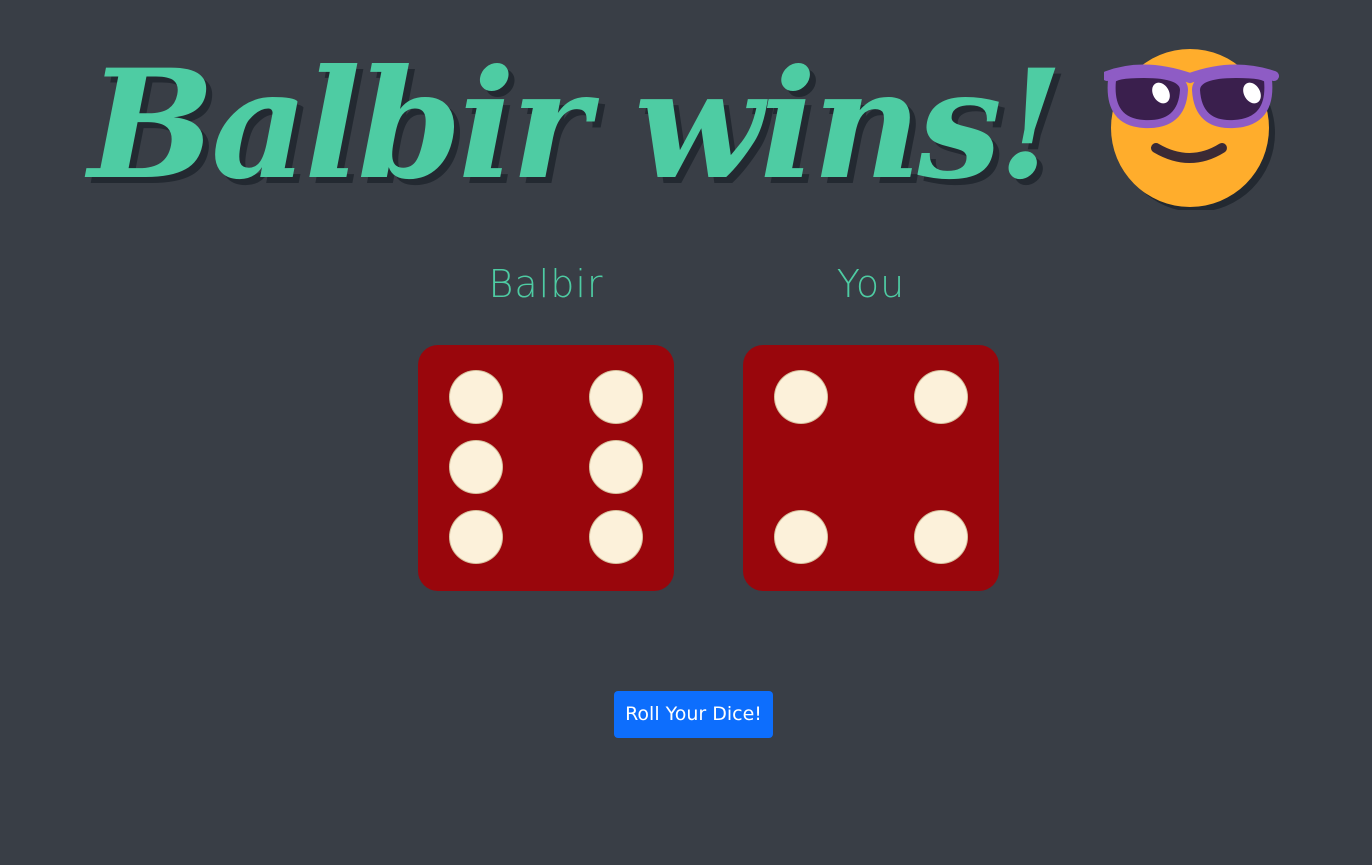  What do you see at coordinates (576, 125) in the screenshot?
I see `winner-title: Balbir wins!` at bounding box center [576, 125].